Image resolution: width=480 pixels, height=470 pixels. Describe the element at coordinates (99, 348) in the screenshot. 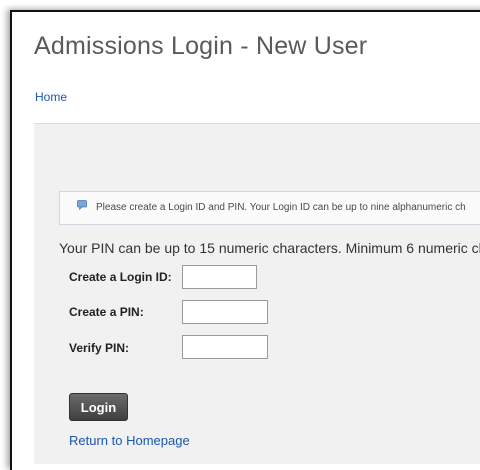

I see `verify-pin-label: Verify PIN:` at that location.